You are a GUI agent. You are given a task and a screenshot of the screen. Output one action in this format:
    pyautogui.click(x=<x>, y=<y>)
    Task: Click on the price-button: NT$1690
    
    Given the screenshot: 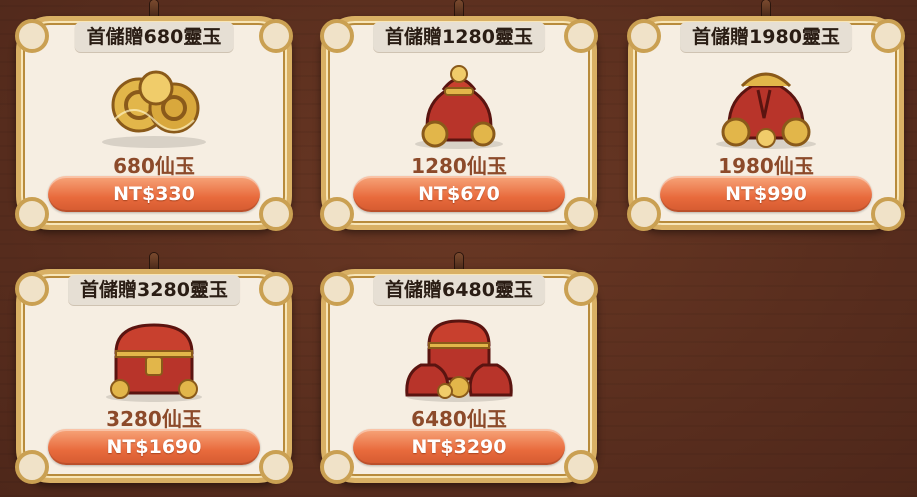 What is the action you would take?
    pyautogui.click(x=154, y=447)
    